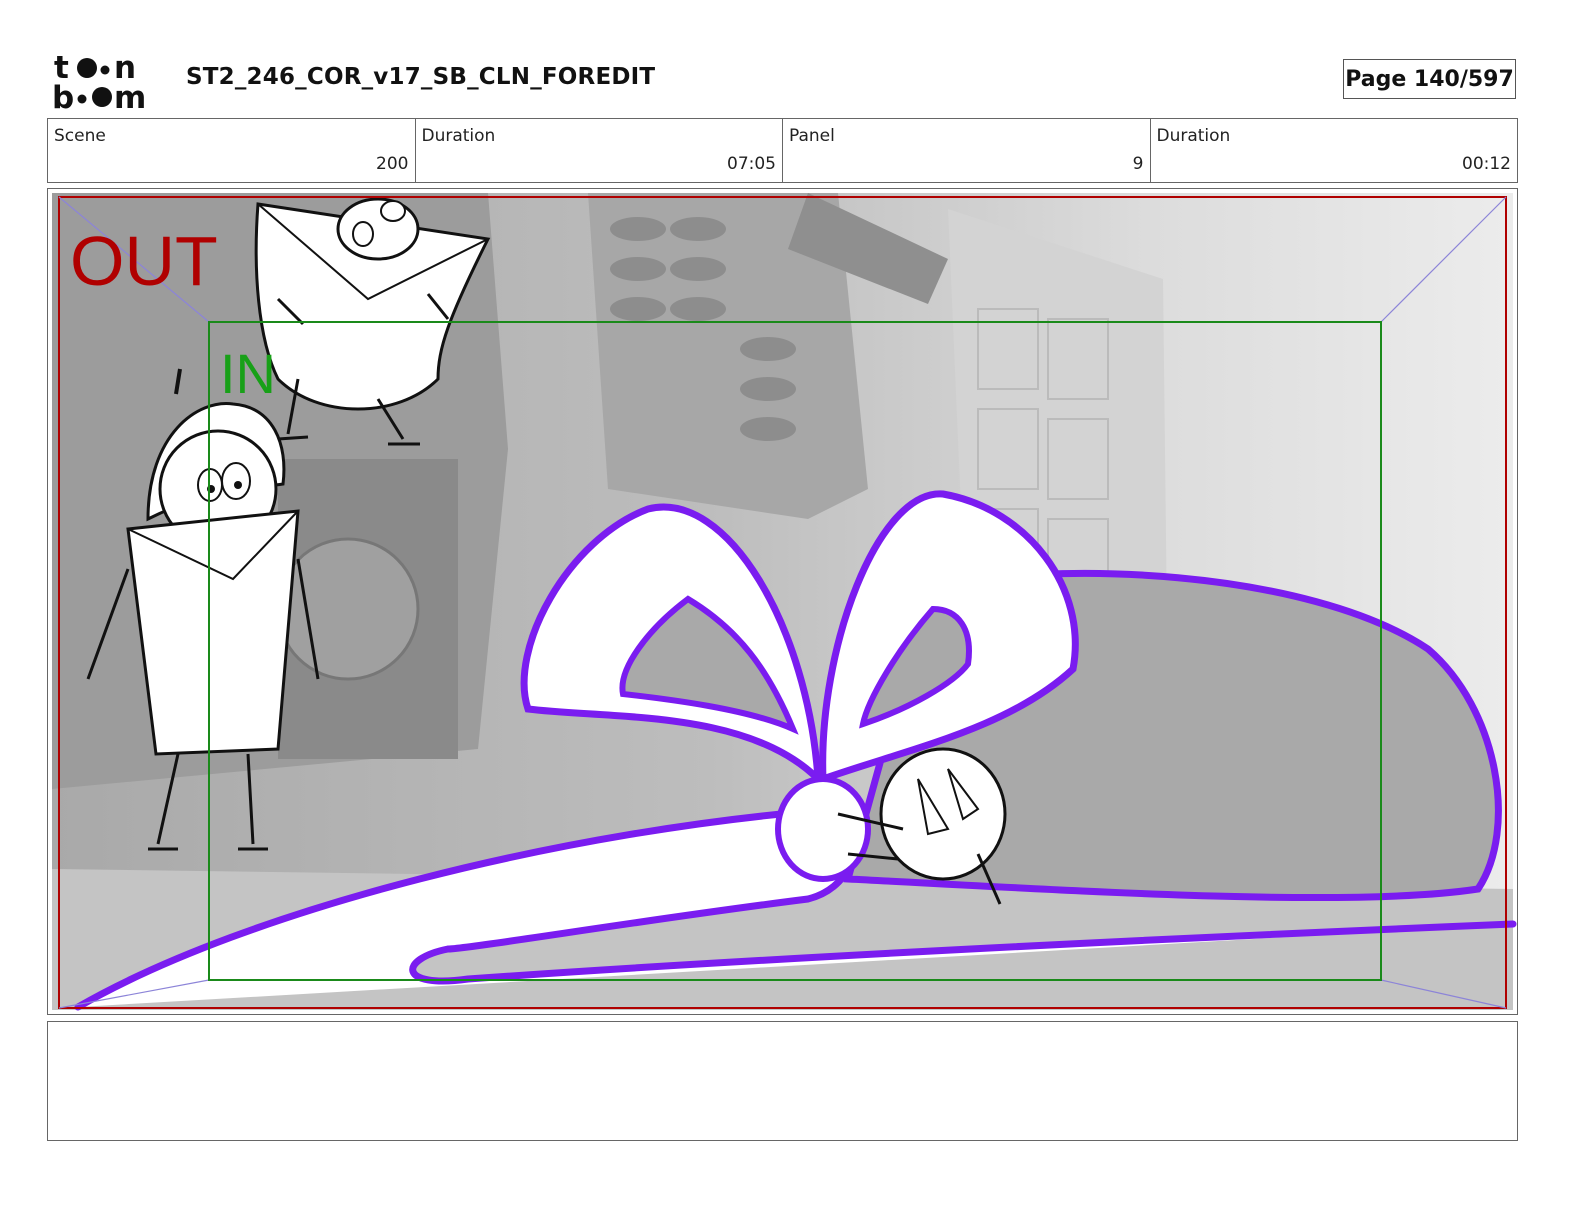 This screenshot has width=1584, height=1224. I want to click on panel-cell: Panel 9, so click(967, 150).